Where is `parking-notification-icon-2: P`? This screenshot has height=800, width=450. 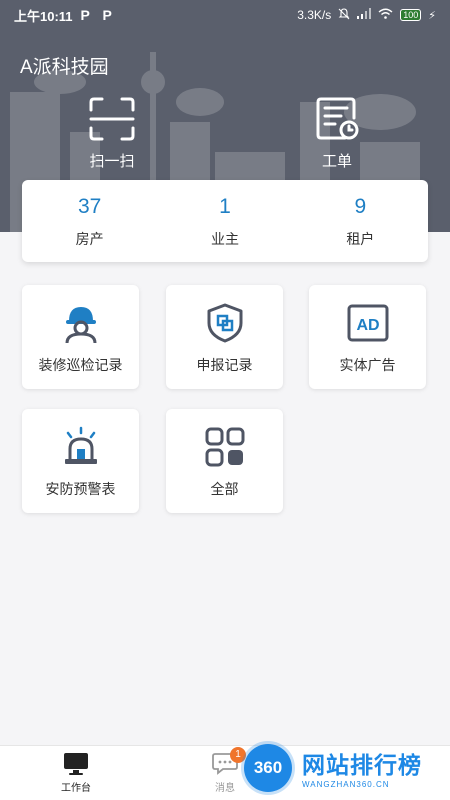 parking-notification-icon-2: P is located at coordinates (107, 15).